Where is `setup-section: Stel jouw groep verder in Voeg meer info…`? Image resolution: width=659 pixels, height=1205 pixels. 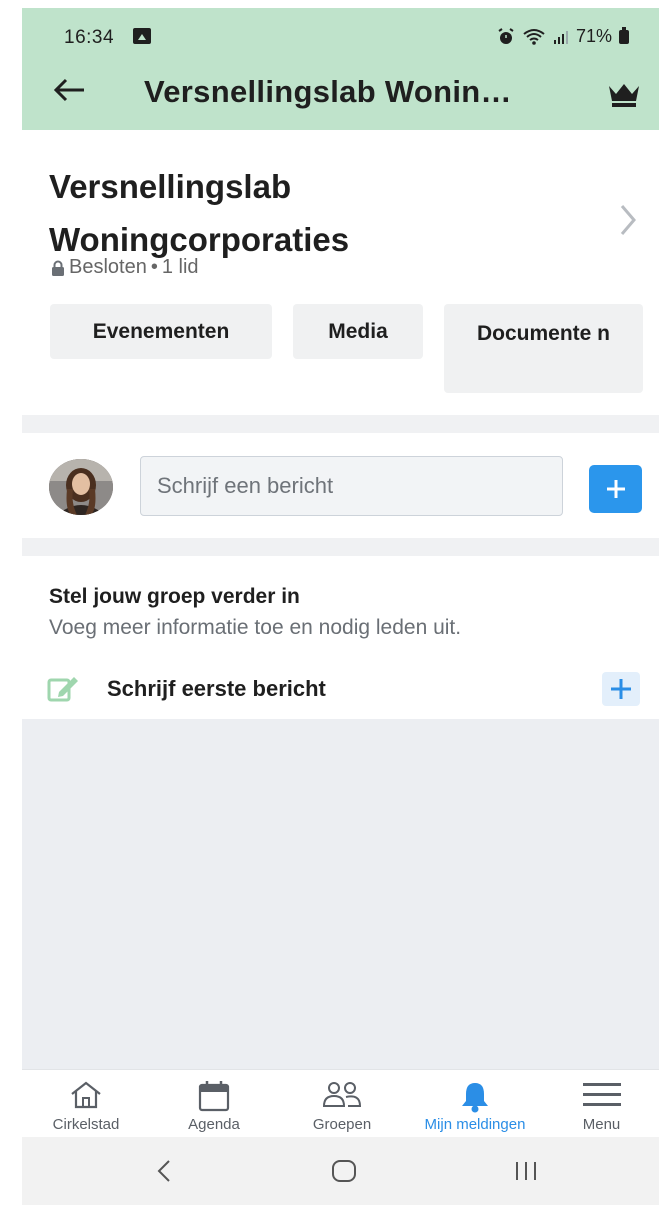
setup-section: Stel jouw groep verder in Voeg meer info… is located at coordinates (340, 637).